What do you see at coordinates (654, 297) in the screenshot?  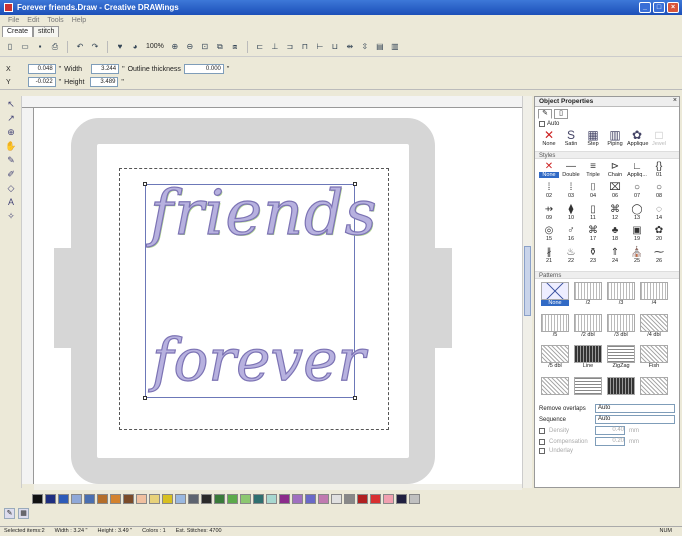 I see `pattern-item: /4` at bounding box center [654, 297].